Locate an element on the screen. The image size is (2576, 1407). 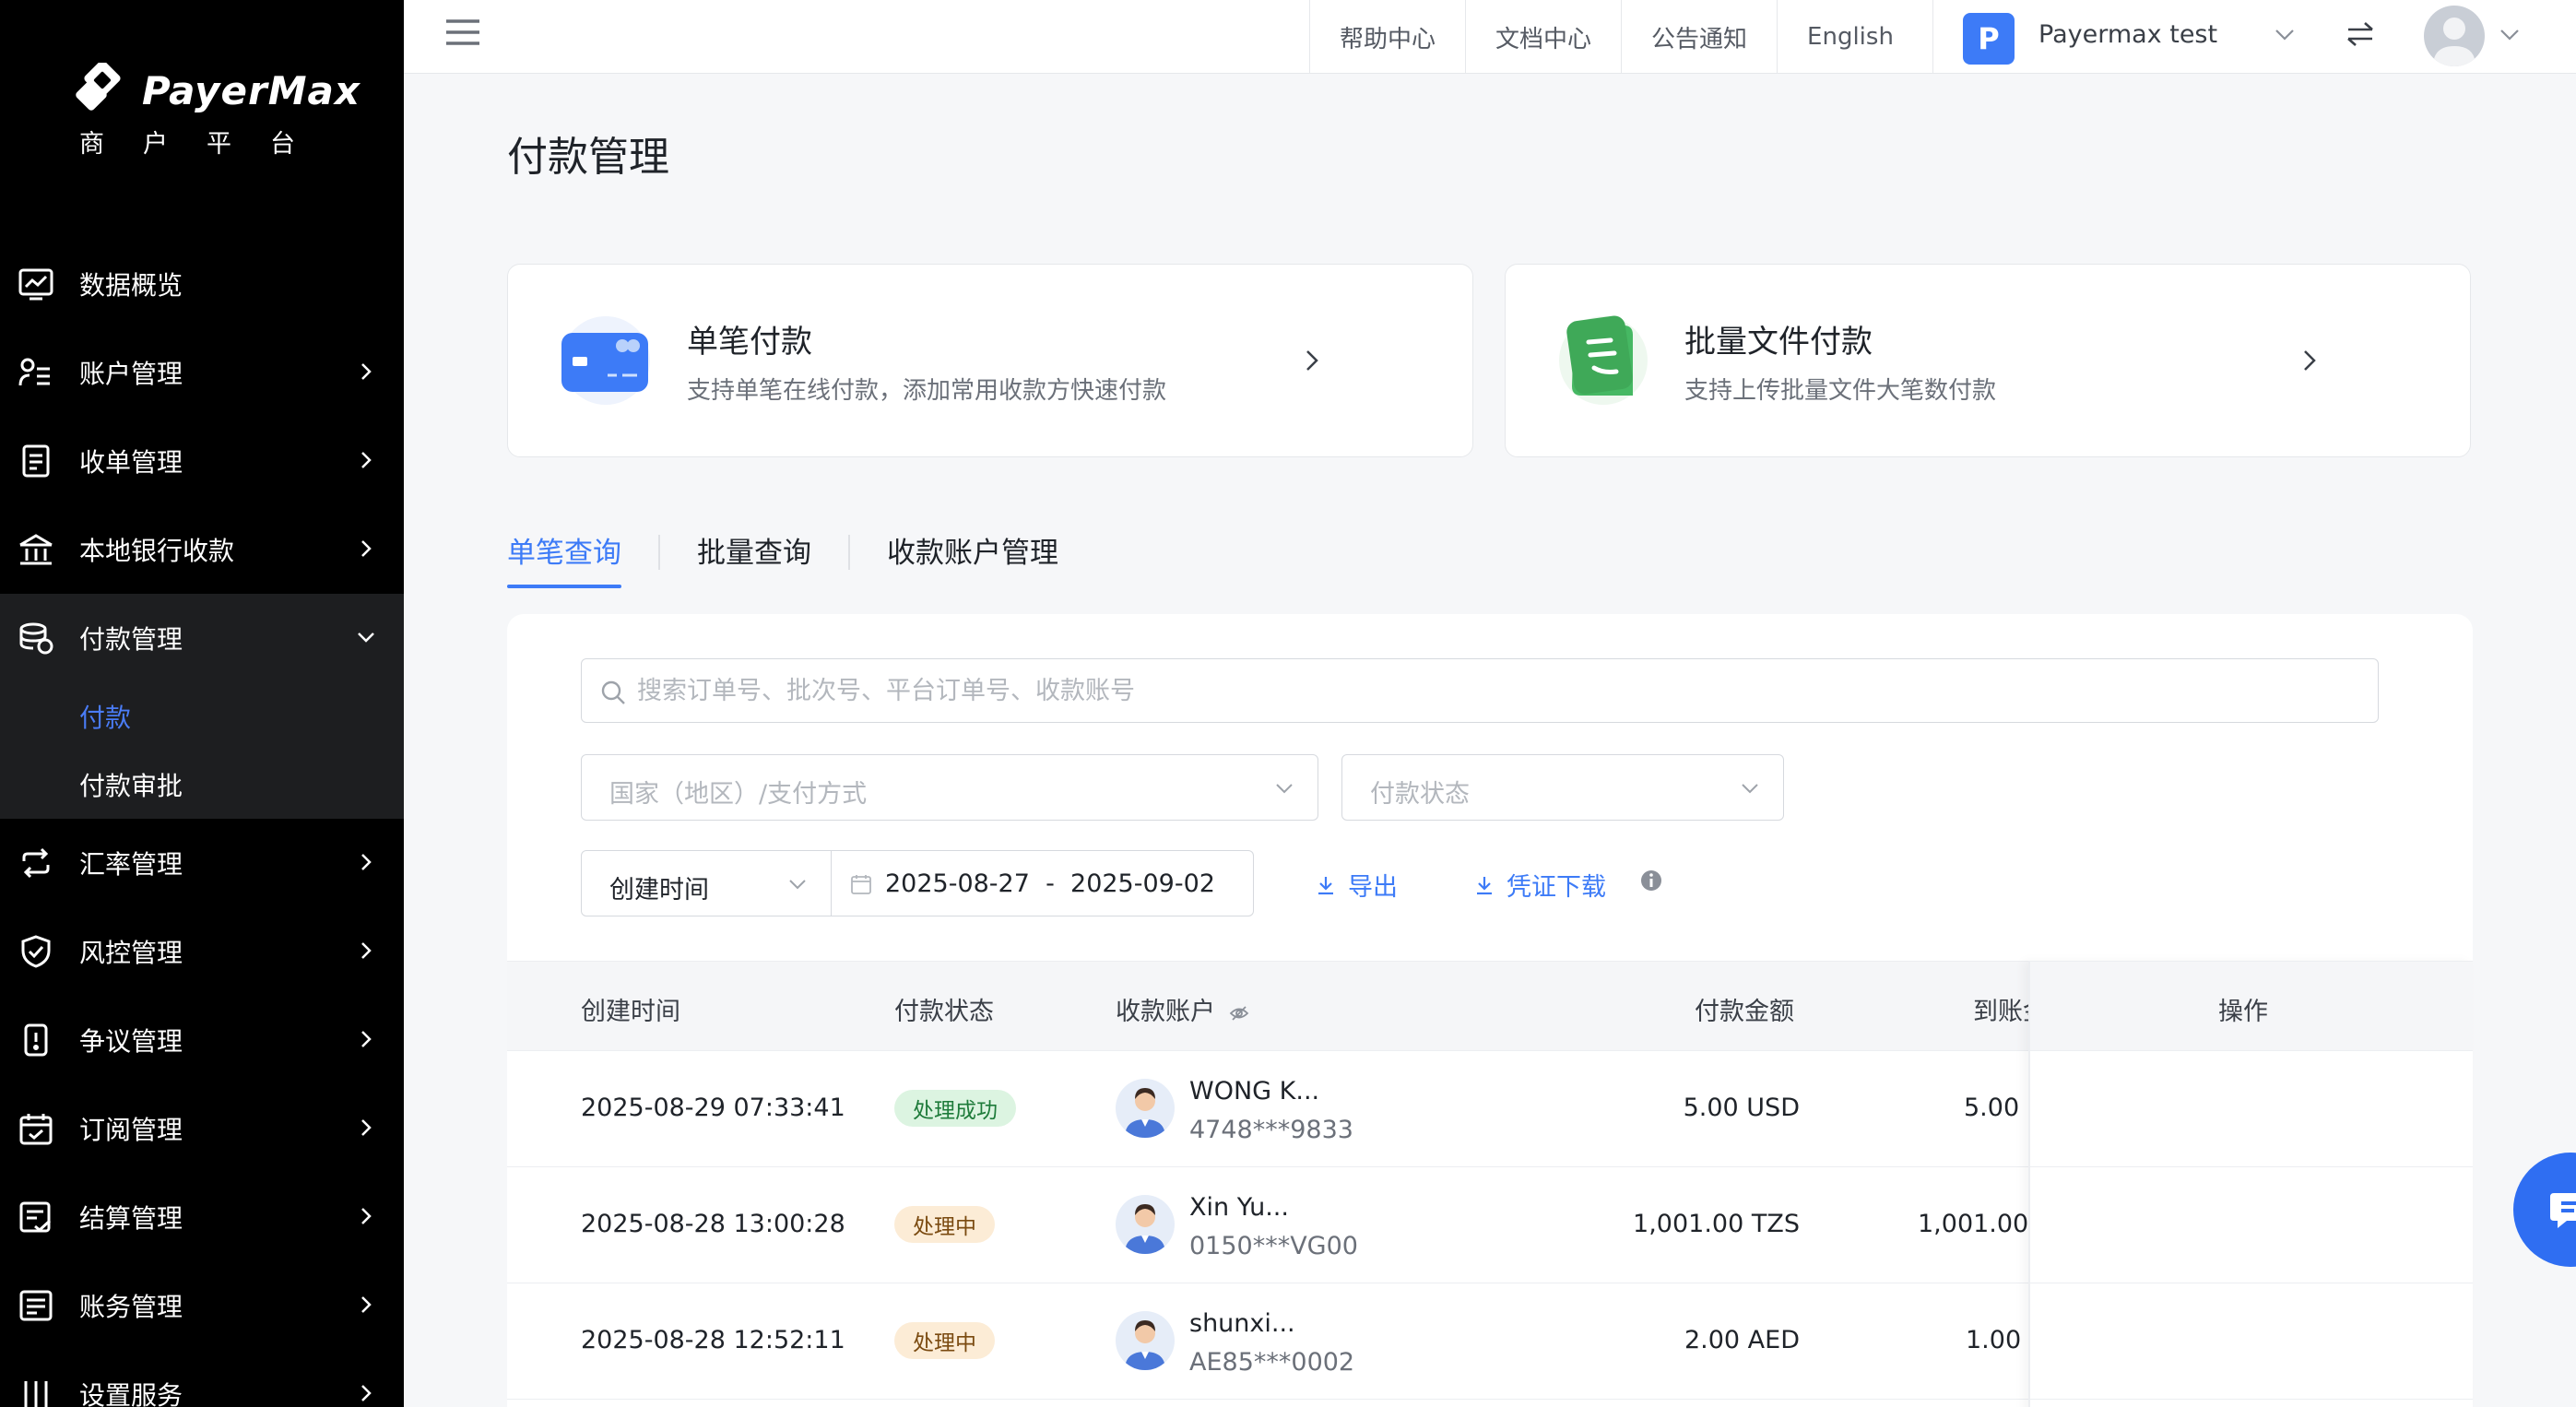
menu-icon is located at coordinates (462, 32).